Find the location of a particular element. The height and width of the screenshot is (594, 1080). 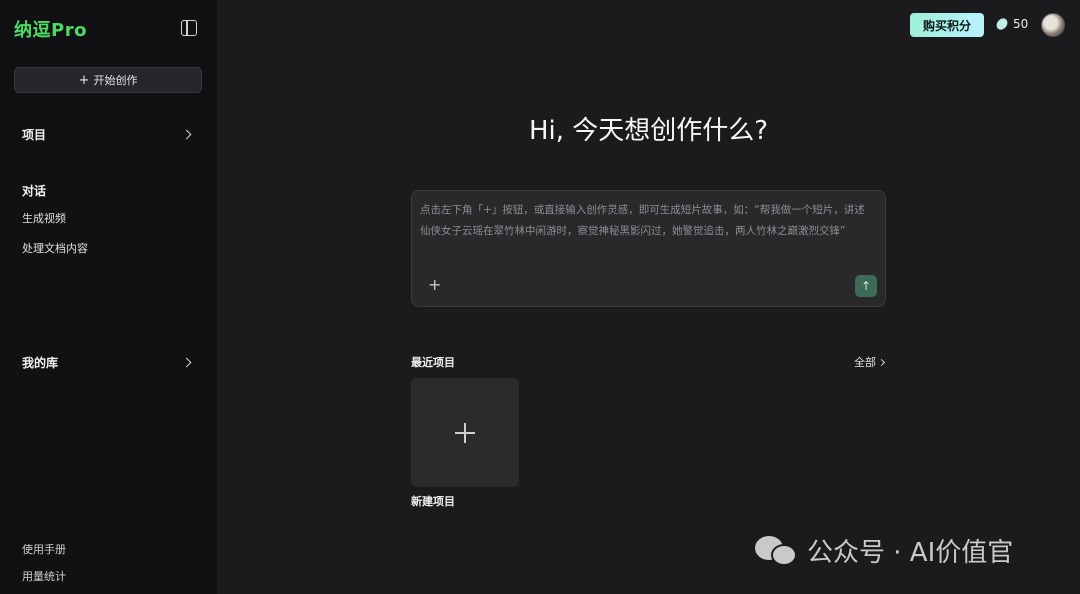

send-button: ↑ is located at coordinates (866, 286).